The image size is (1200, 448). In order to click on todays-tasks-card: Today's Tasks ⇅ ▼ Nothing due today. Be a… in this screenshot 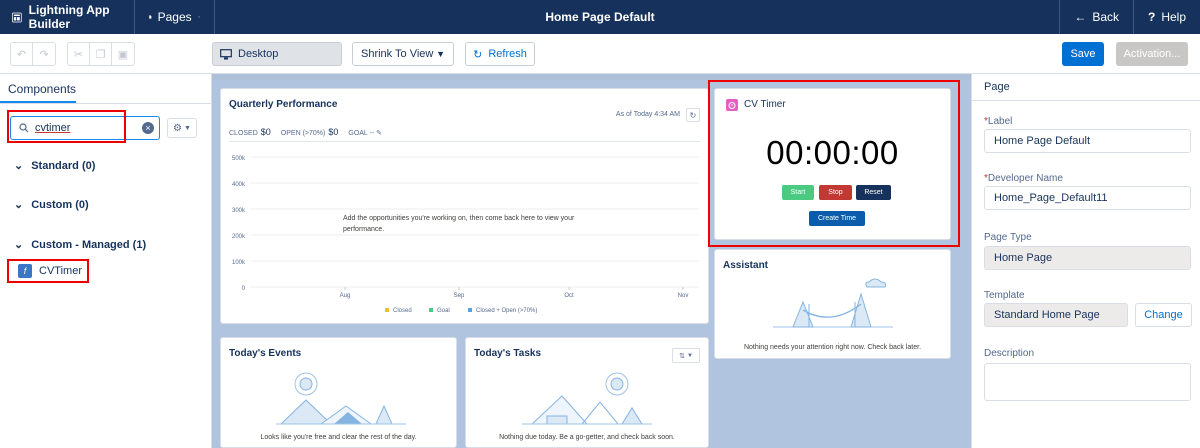, I will do `click(587, 392)`.